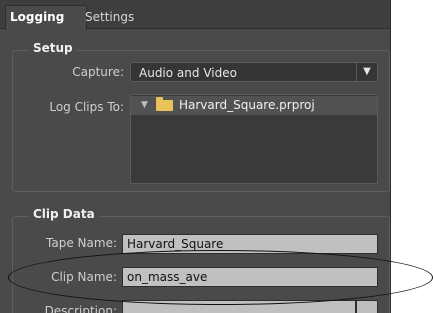 The width and height of the screenshot is (433, 313). What do you see at coordinates (164, 104) in the screenshot?
I see `folder-icon` at bounding box center [164, 104].